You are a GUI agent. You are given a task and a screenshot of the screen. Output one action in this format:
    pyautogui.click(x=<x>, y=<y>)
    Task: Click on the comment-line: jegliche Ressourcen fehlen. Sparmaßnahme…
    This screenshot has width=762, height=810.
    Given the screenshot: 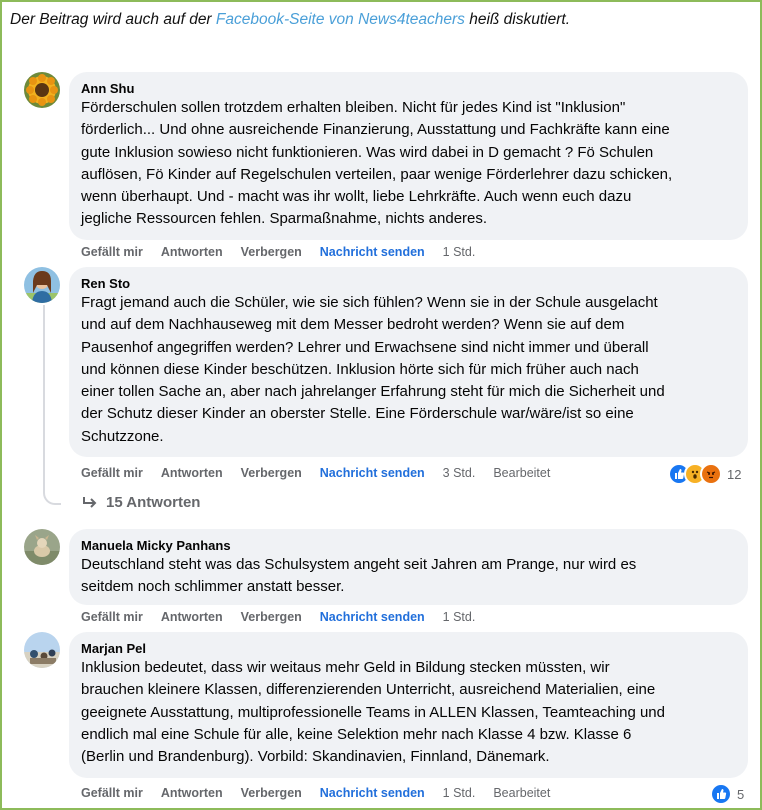 What is the action you would take?
    pyautogui.click(x=284, y=219)
    